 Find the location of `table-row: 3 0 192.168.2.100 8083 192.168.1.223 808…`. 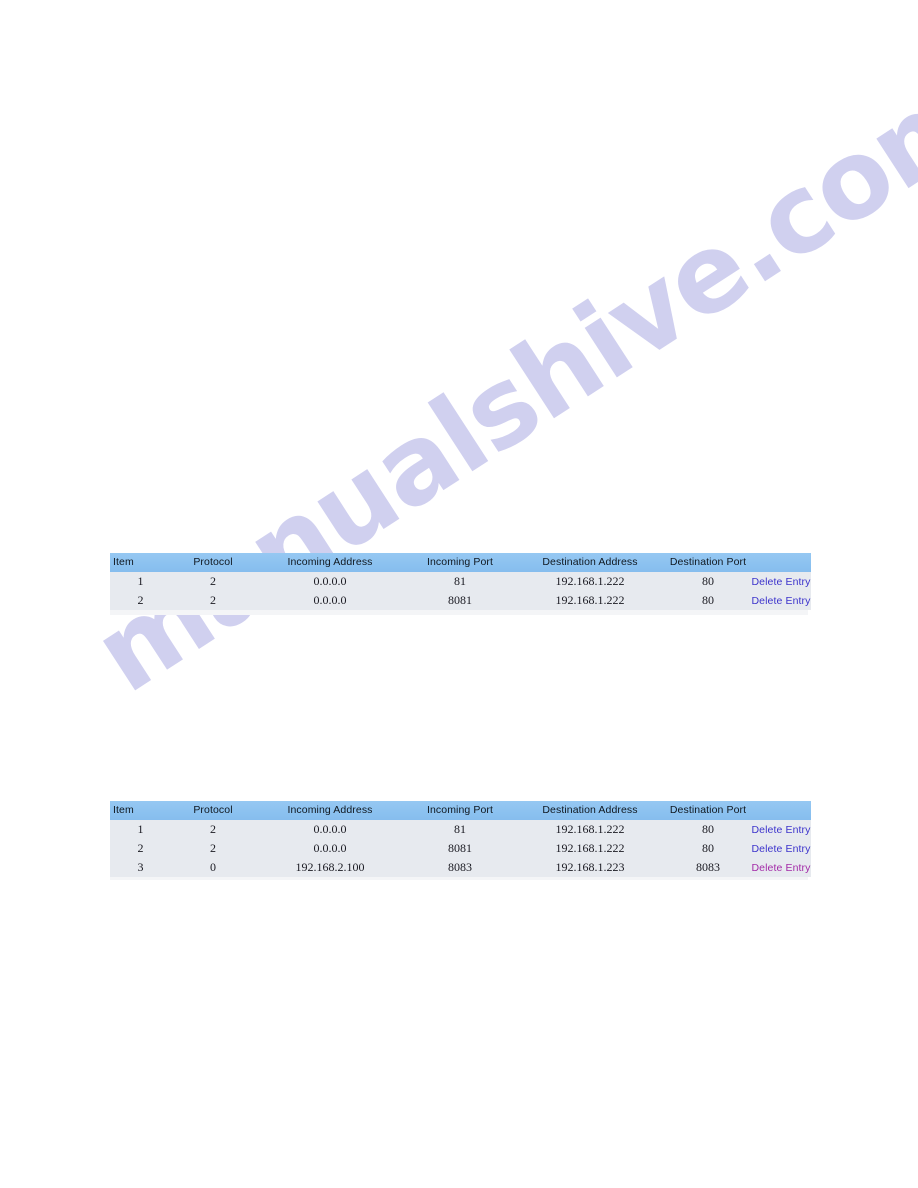

table-row: 3 0 192.168.2.100 8083 192.168.1.223 808… is located at coordinates (460, 867).